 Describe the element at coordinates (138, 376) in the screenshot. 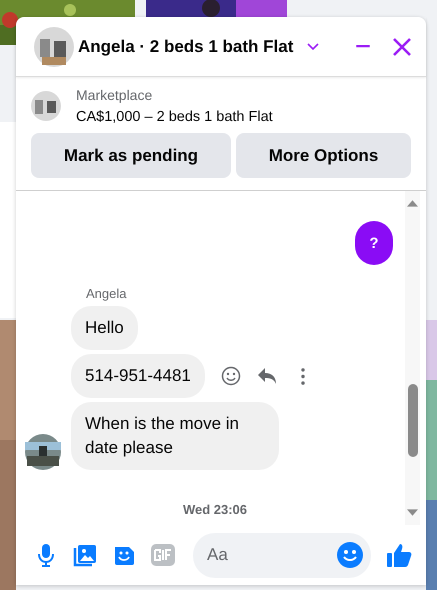

I see `message-bubble: 514-951-4481` at that location.